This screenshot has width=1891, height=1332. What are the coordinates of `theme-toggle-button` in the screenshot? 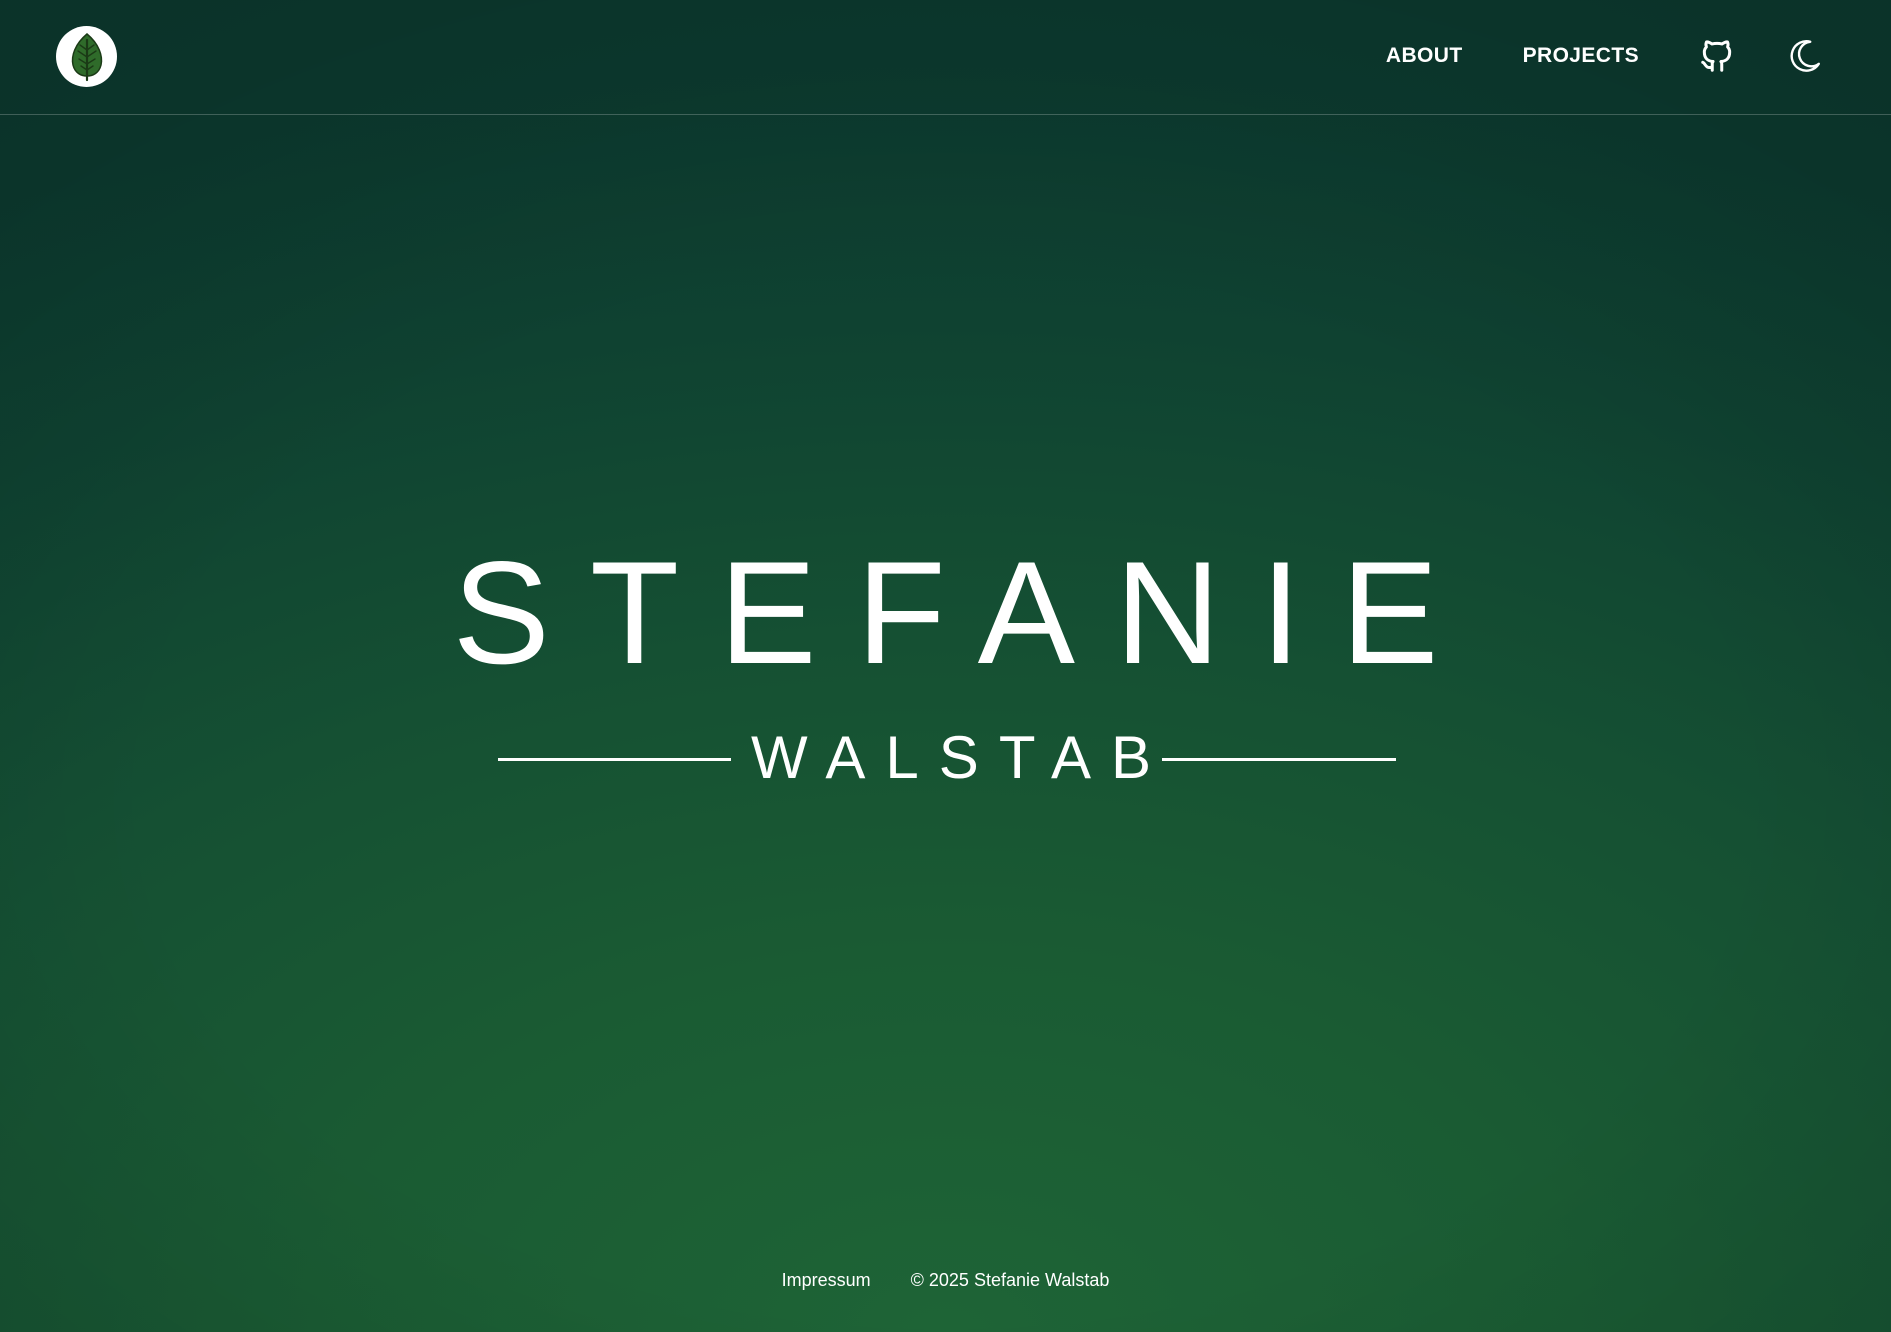 It's located at (1805, 56).